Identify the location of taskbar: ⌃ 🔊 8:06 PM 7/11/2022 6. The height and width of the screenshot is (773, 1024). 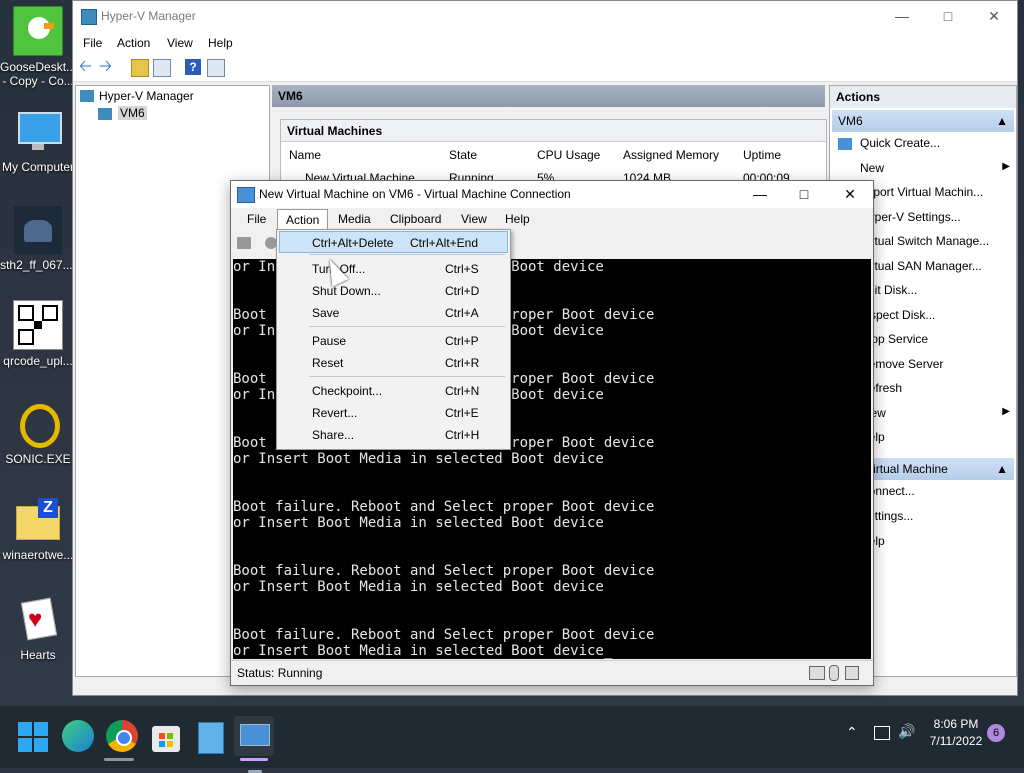
(512, 739).